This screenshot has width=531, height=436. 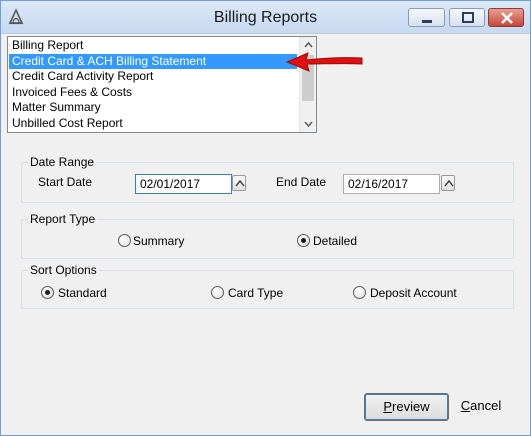 I want to click on cancel-label-rest: ancel, so click(x=486, y=405).